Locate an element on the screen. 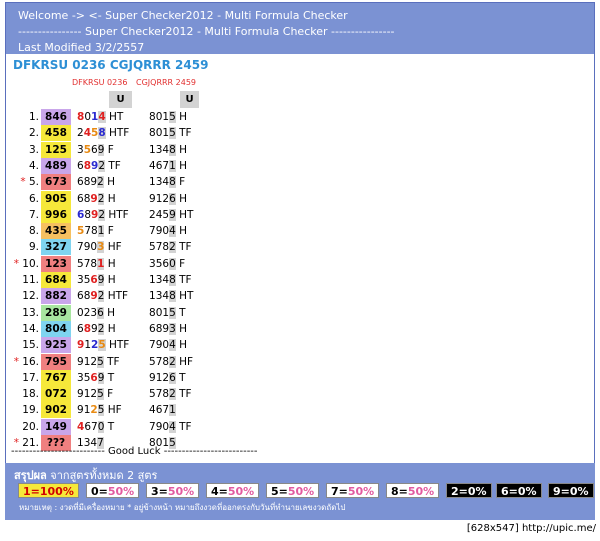  row-label: 4. is located at coordinates (33, 165).